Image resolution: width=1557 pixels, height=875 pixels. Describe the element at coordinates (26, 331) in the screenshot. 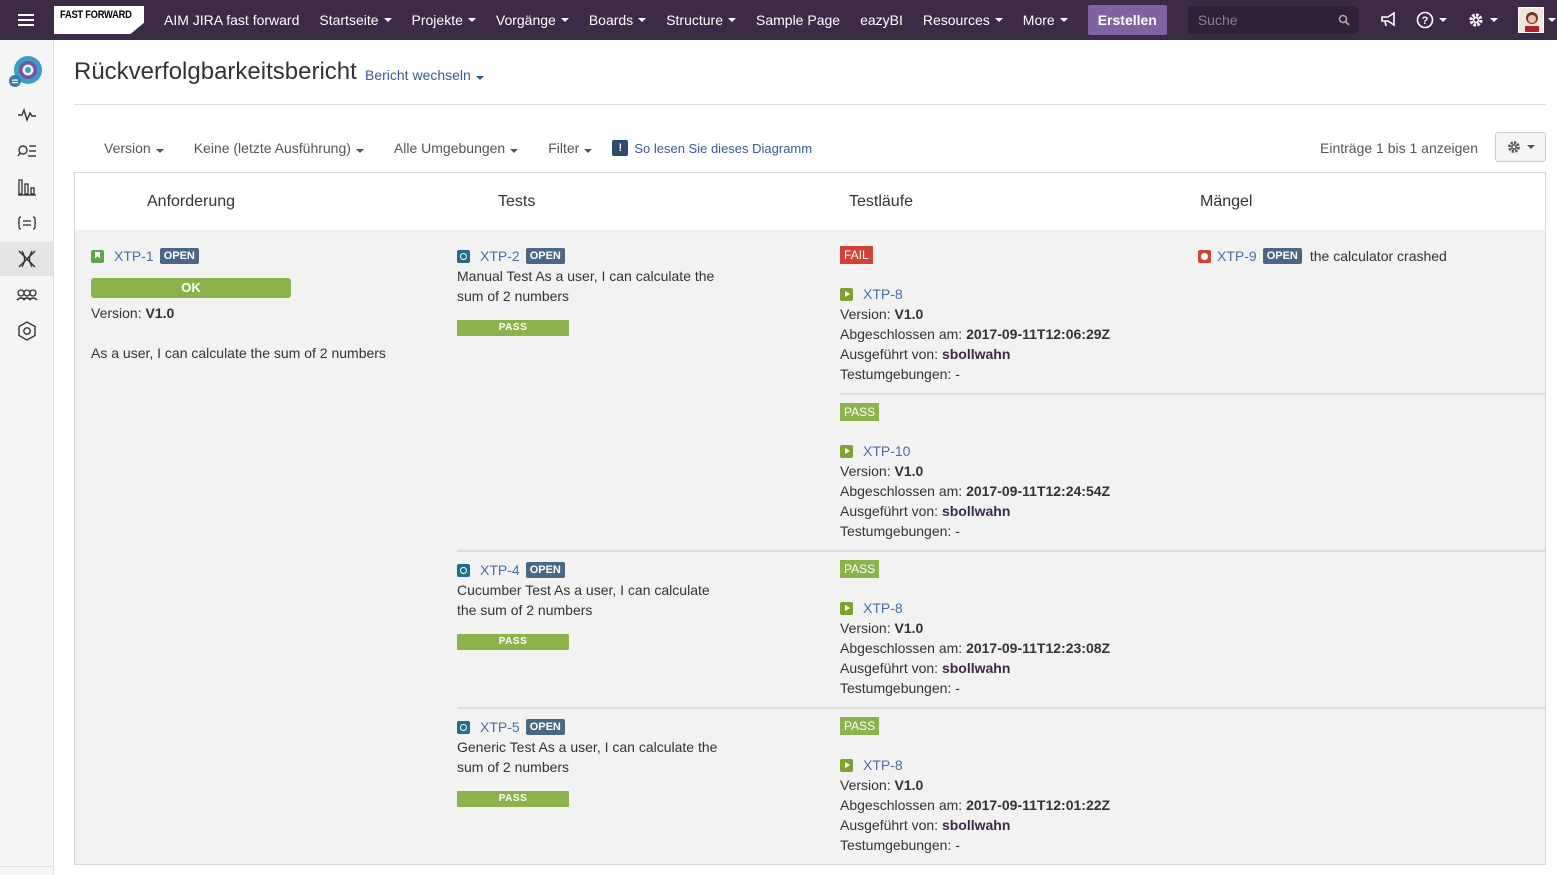

I see `components-hexagon-icon` at that location.